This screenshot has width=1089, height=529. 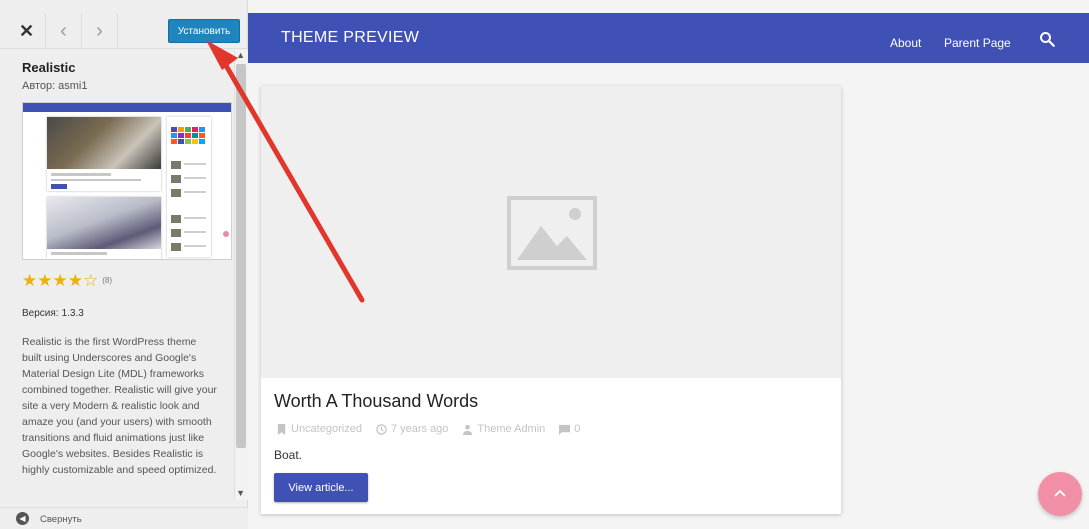 I want to click on scrollbar-thumb, so click(x=241, y=256).